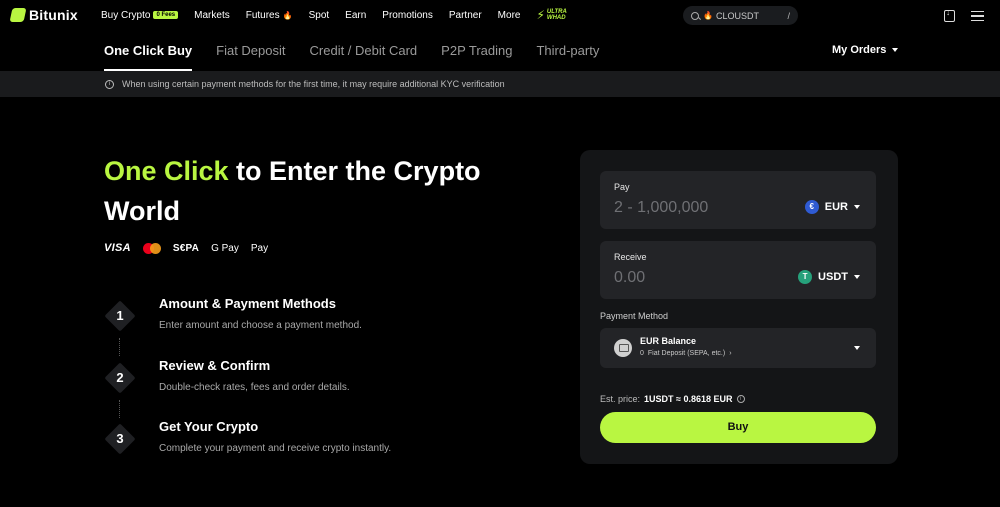 Image resolution: width=1000 pixels, height=507 pixels. Describe the element at coordinates (977, 16) in the screenshot. I see `hamburger-menu-icon` at that location.